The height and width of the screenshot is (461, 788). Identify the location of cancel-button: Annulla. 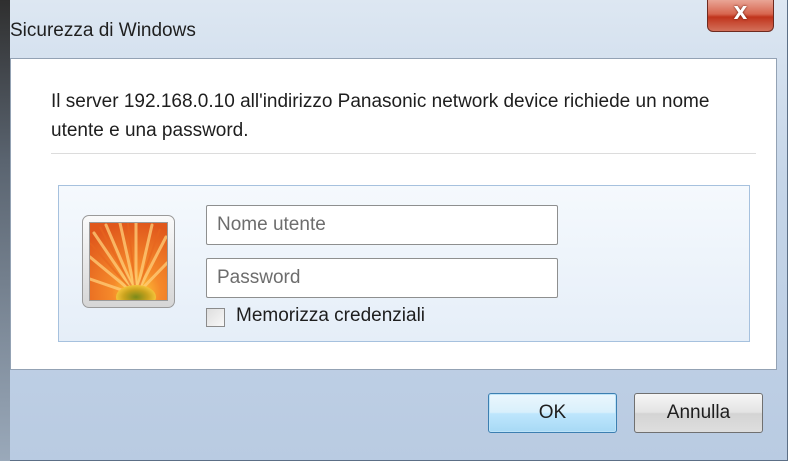
(698, 413).